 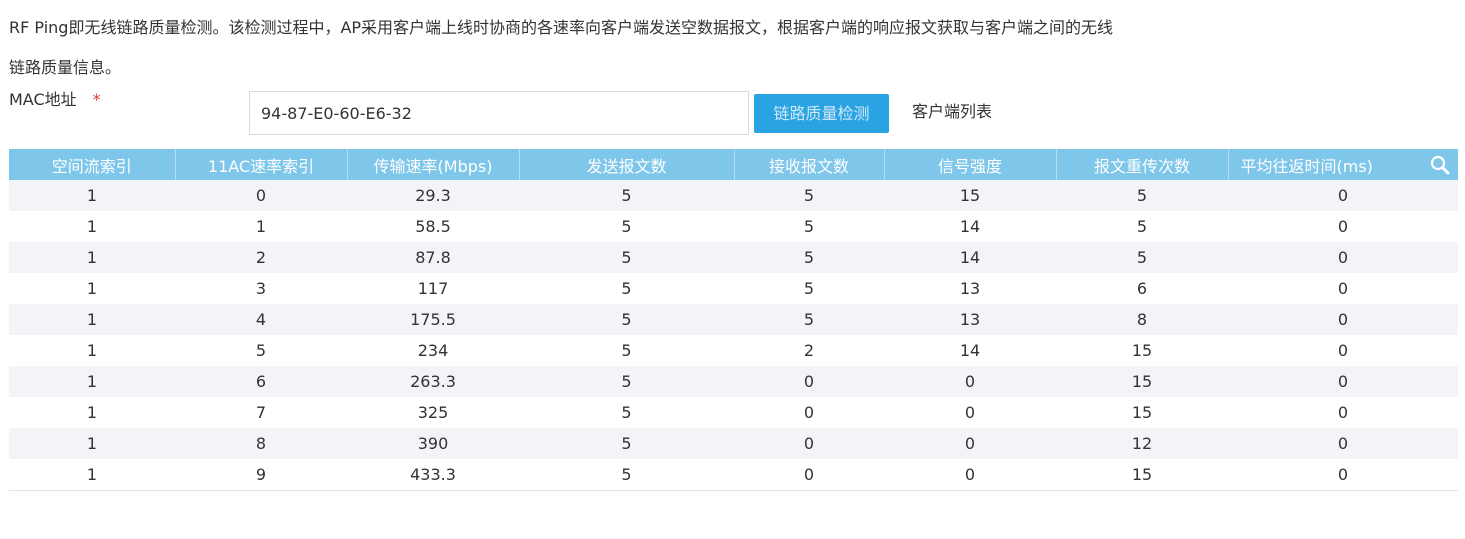 What do you see at coordinates (261, 381) in the screenshot?
I see `cell-11ac-rate-index: 6` at bounding box center [261, 381].